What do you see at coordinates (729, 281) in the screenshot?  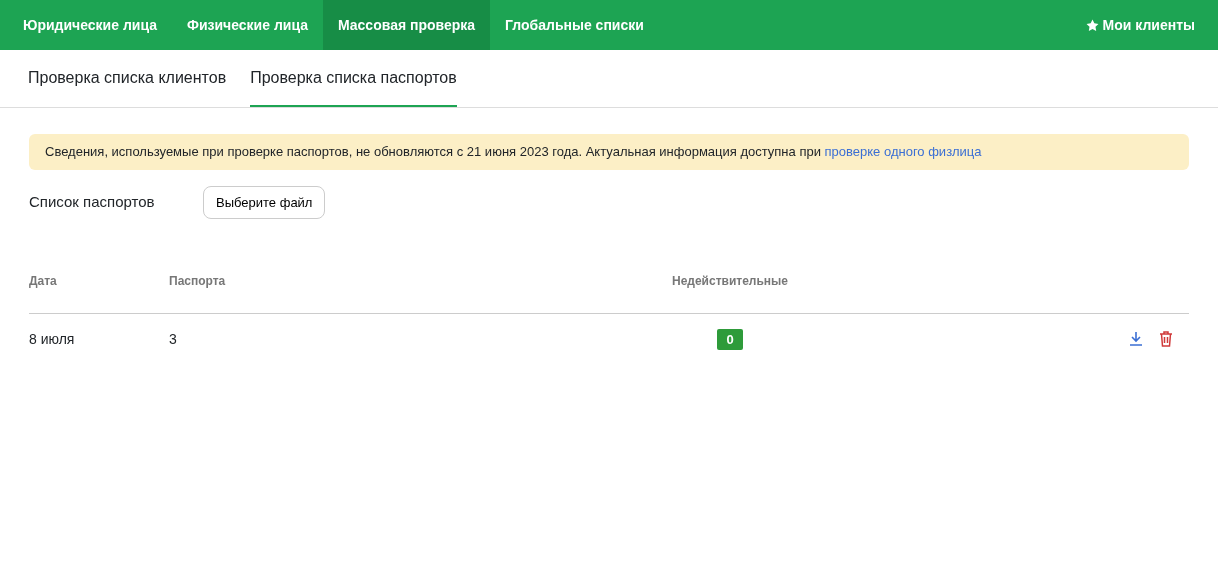 I see `column-header: Недействительные` at bounding box center [729, 281].